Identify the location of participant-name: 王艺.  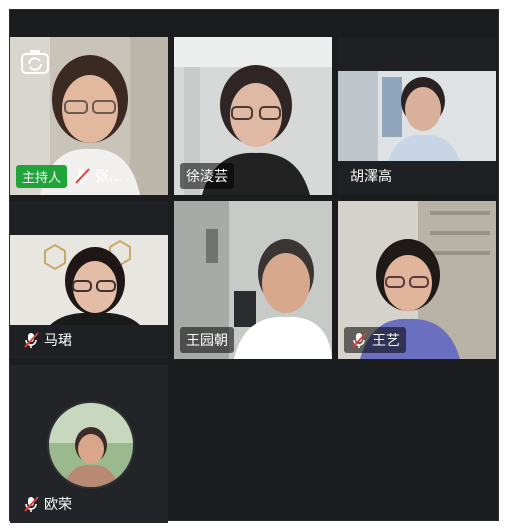
(386, 341).